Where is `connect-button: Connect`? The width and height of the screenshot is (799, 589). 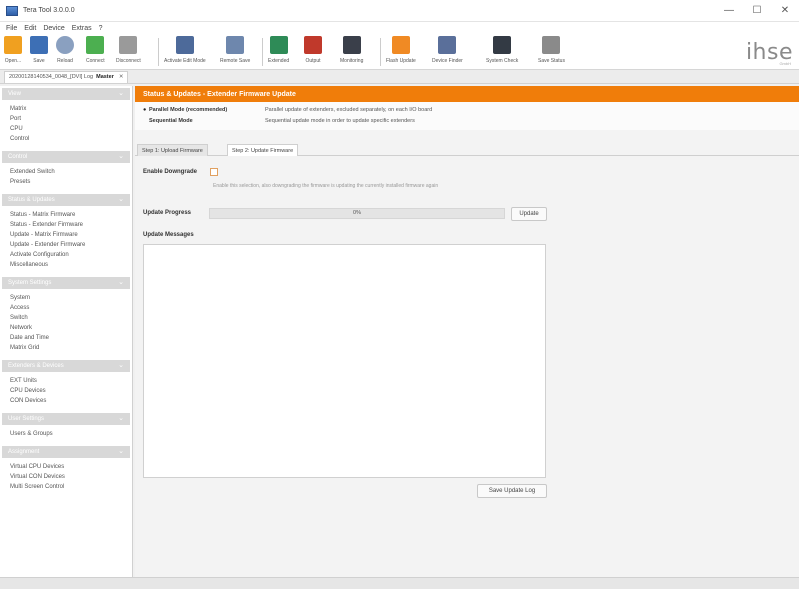
connect-button: Connect is located at coordinates (95, 52).